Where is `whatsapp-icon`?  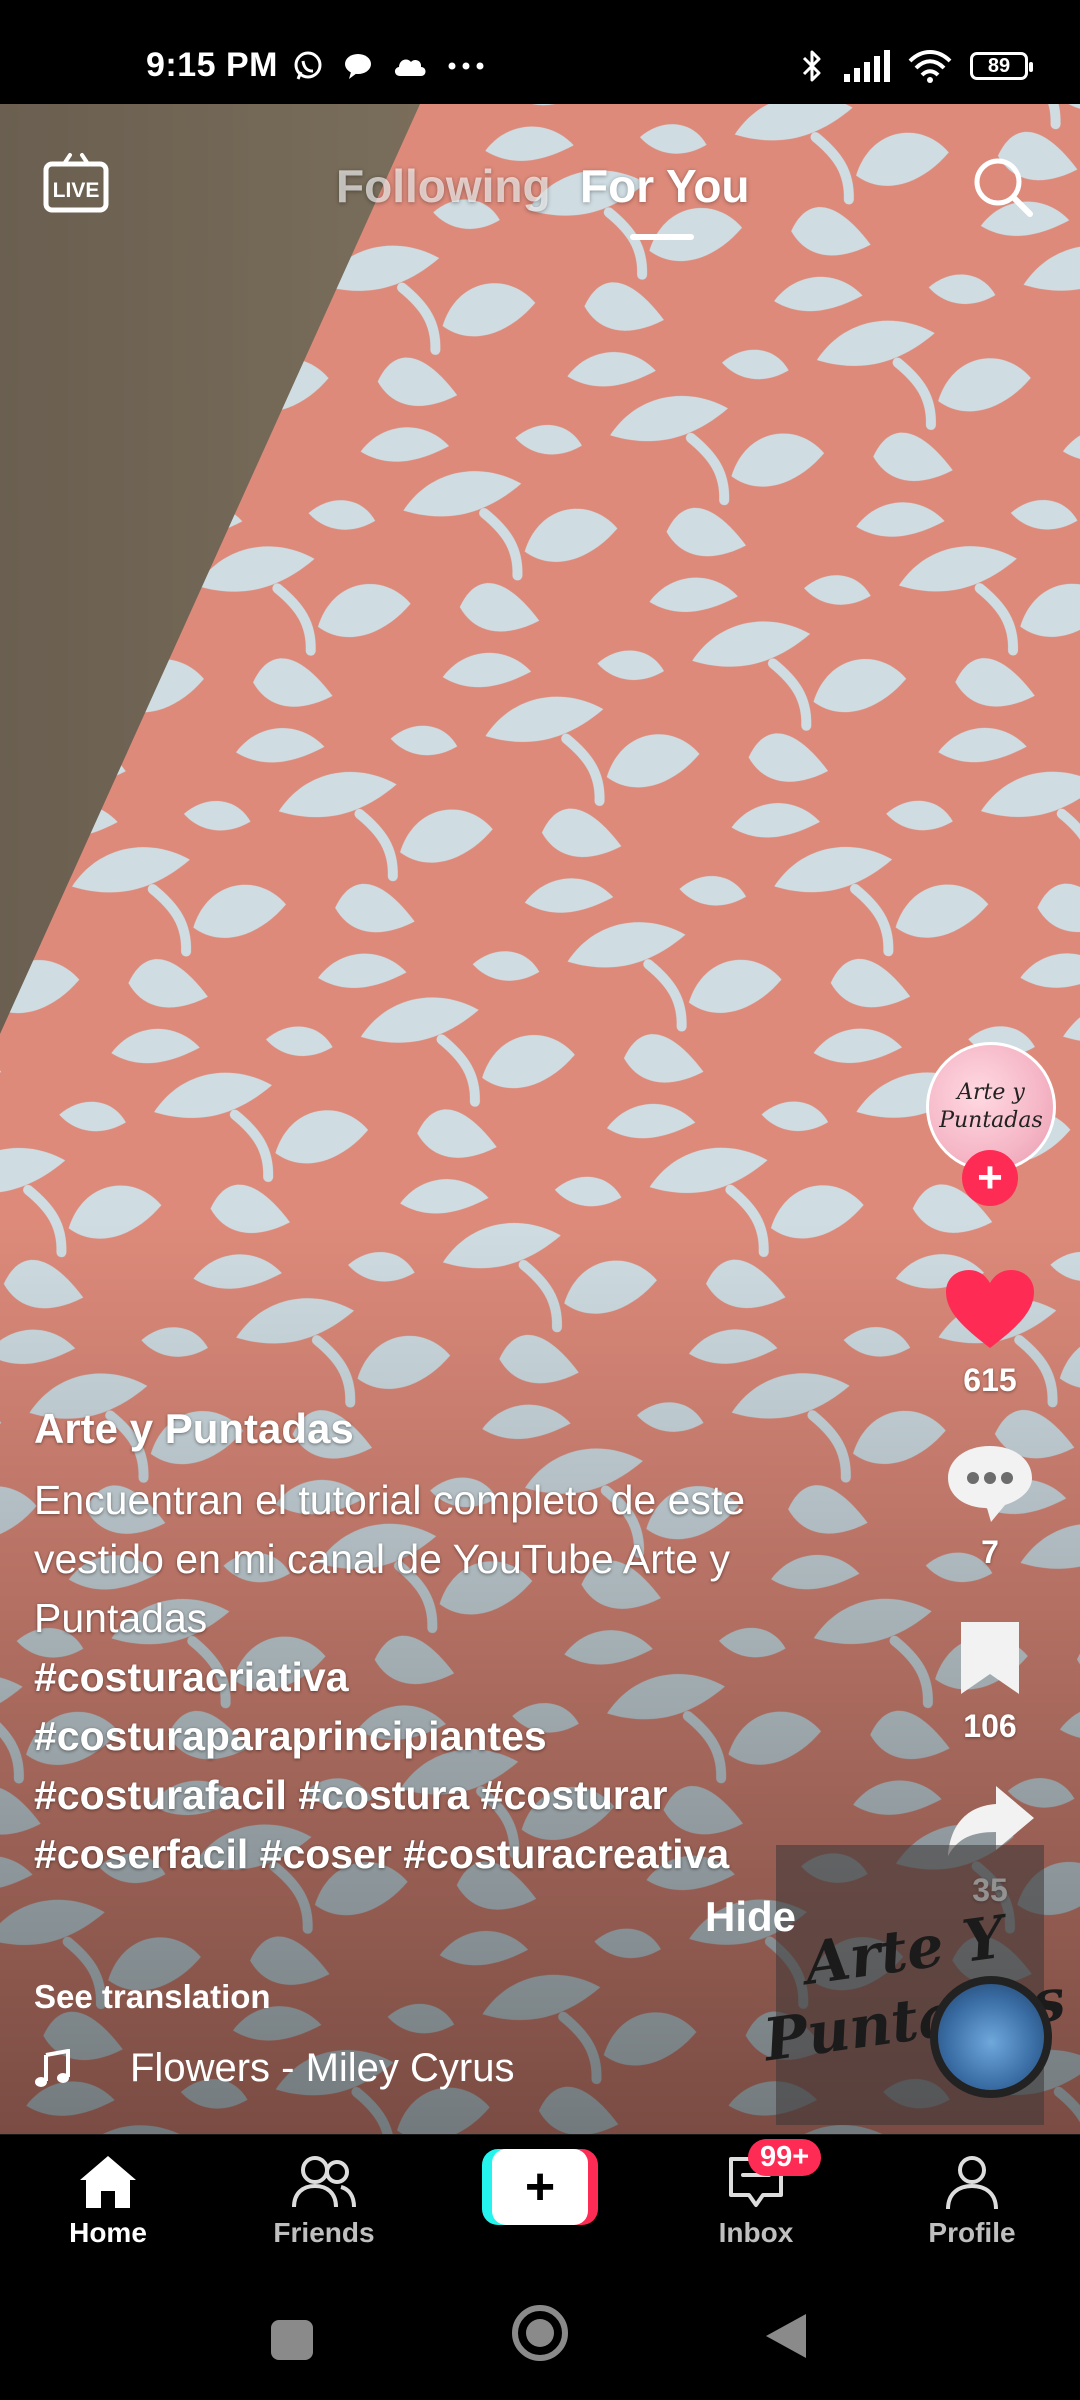
whatsapp-icon is located at coordinates (308, 65).